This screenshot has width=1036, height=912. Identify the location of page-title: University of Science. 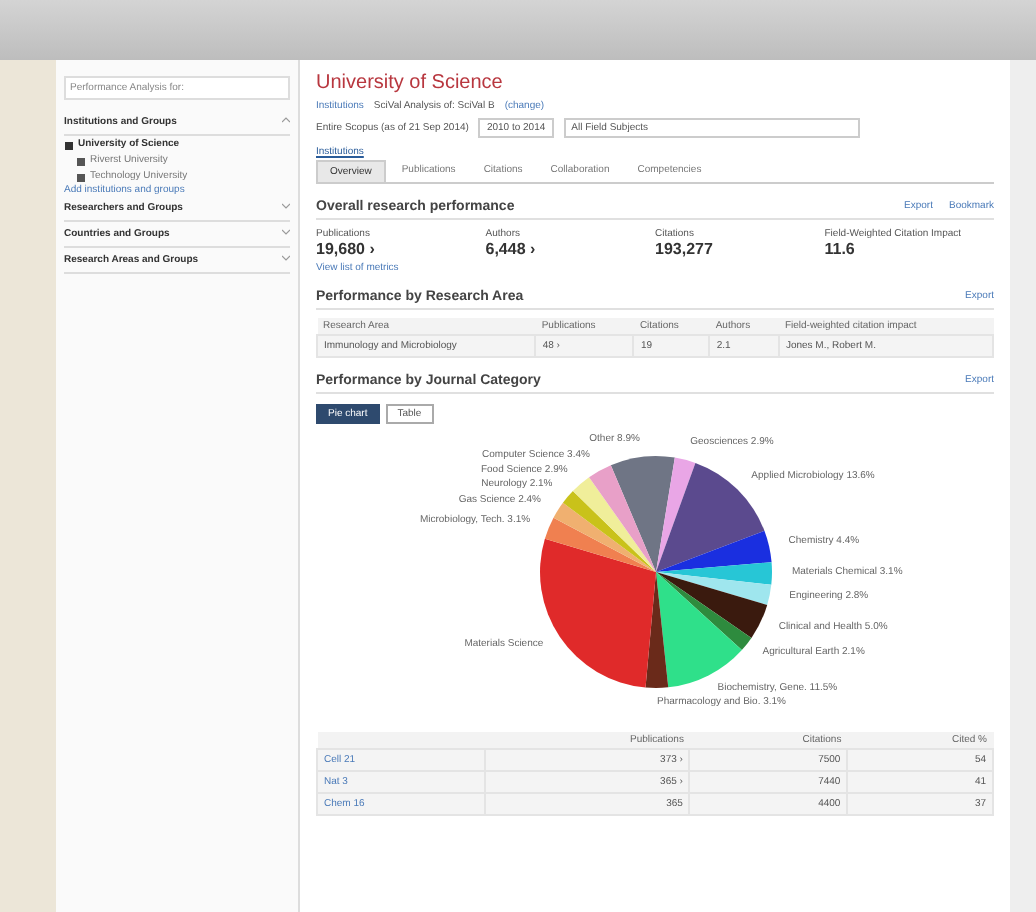
(410, 83).